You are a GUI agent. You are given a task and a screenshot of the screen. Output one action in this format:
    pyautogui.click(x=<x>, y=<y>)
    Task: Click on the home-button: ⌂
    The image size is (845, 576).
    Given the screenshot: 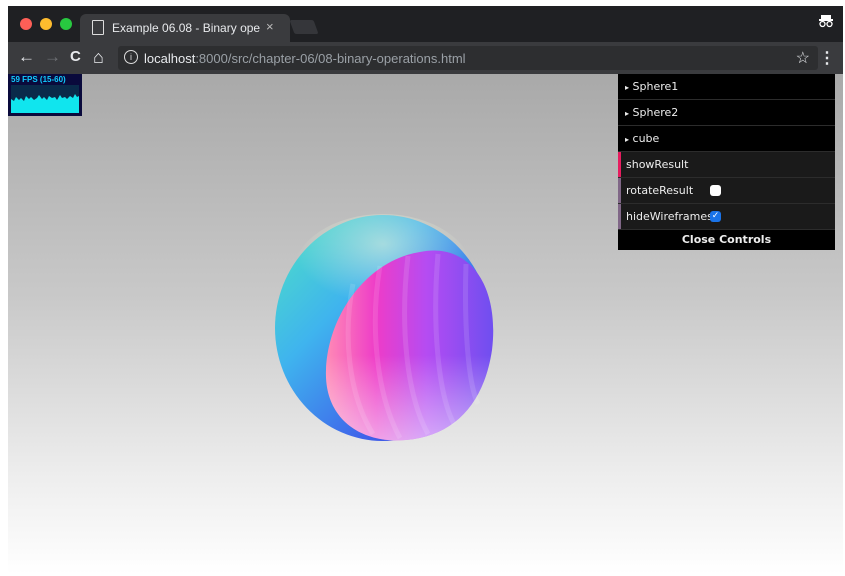 What is the action you would take?
    pyautogui.click(x=98, y=57)
    